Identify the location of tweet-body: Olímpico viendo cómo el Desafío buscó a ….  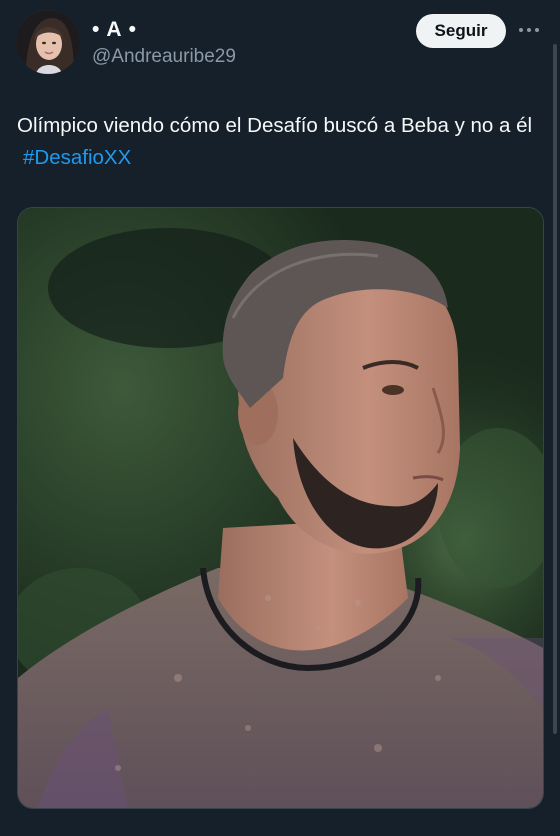
(275, 125).